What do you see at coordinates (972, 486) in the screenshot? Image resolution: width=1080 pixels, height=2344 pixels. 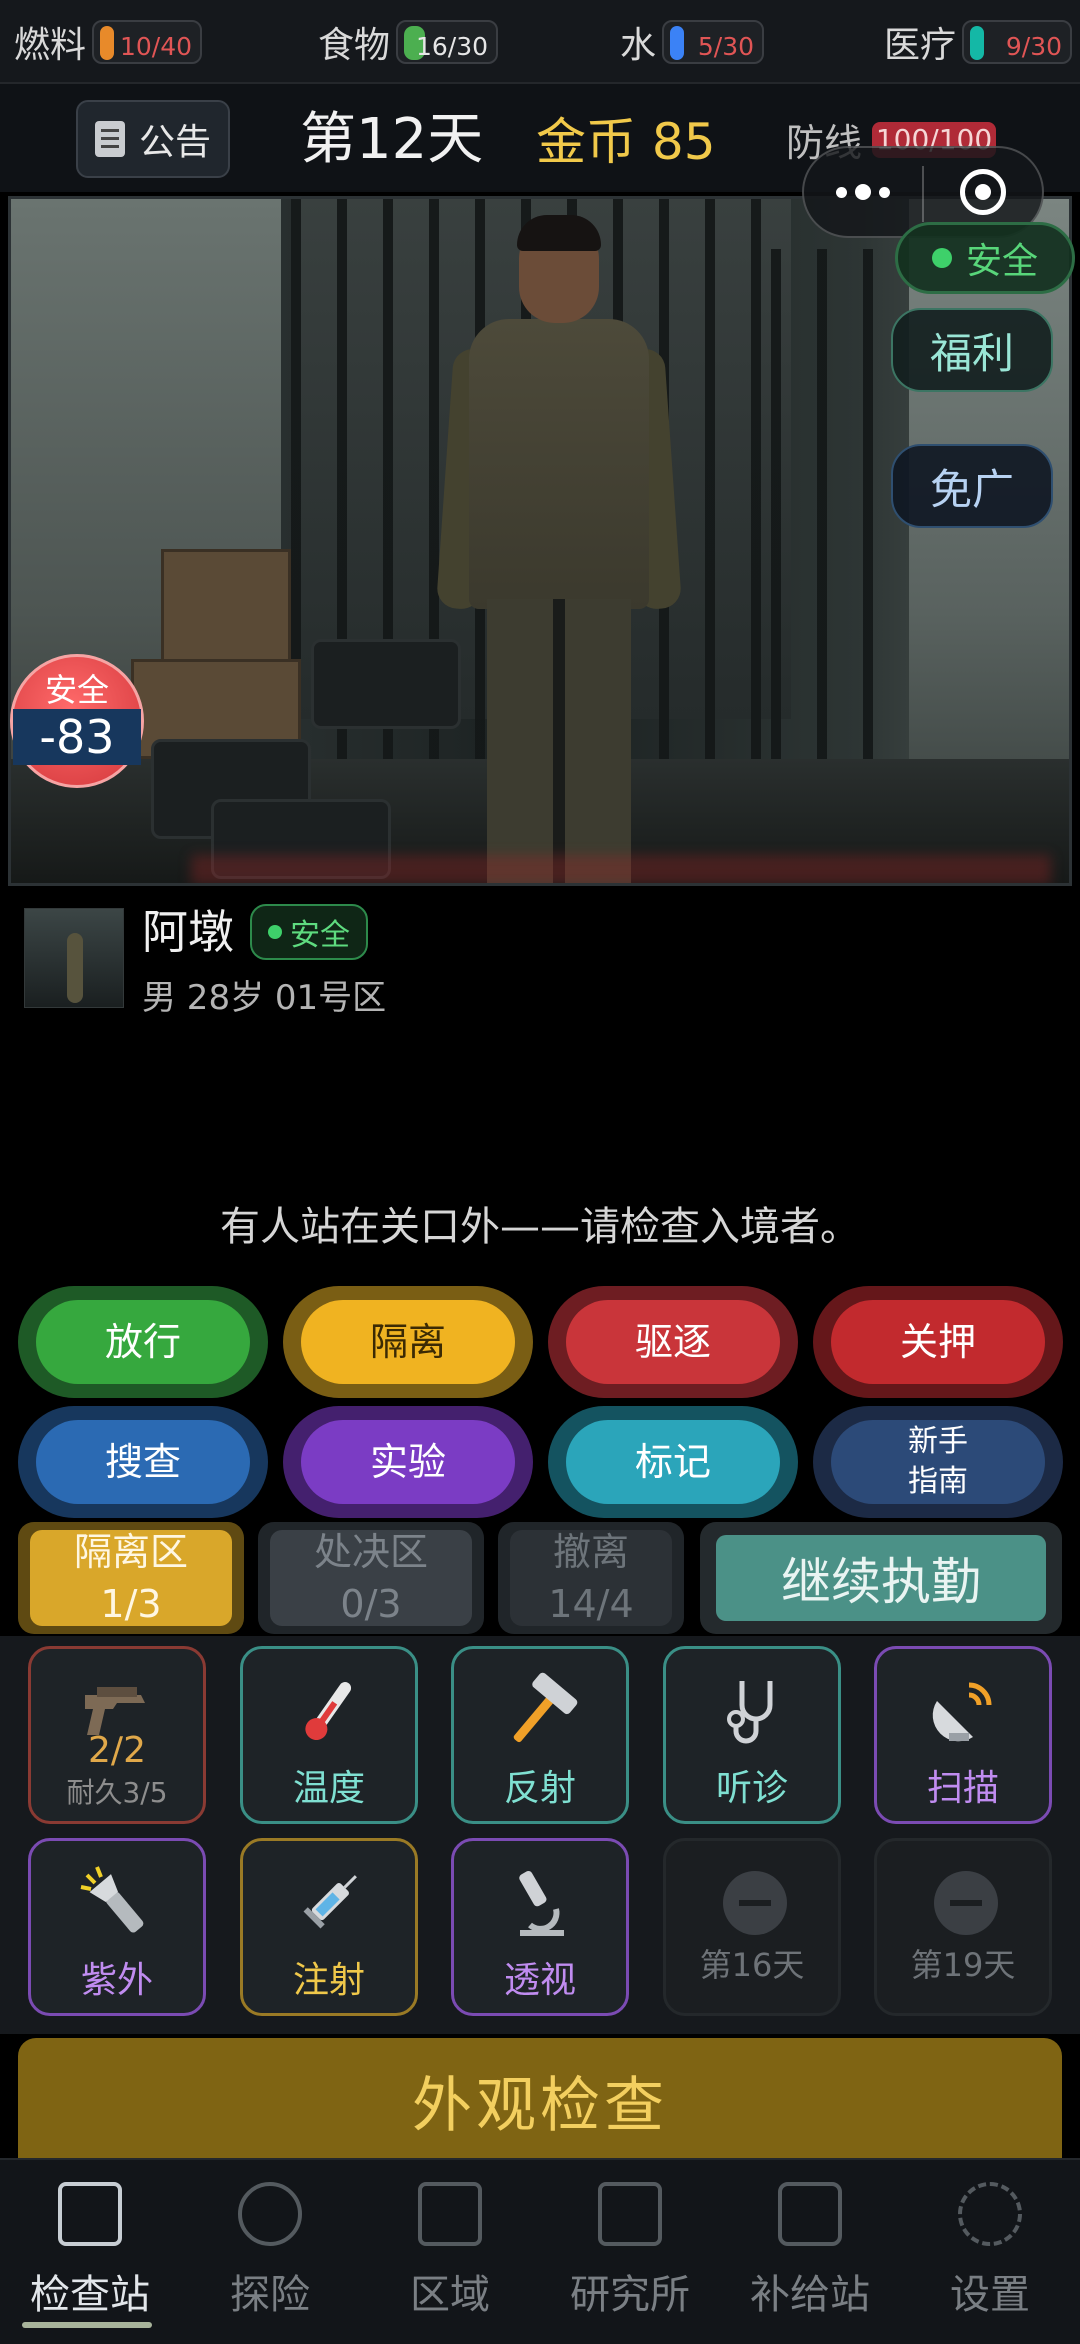 I see `no-ads-button: 免广` at bounding box center [972, 486].